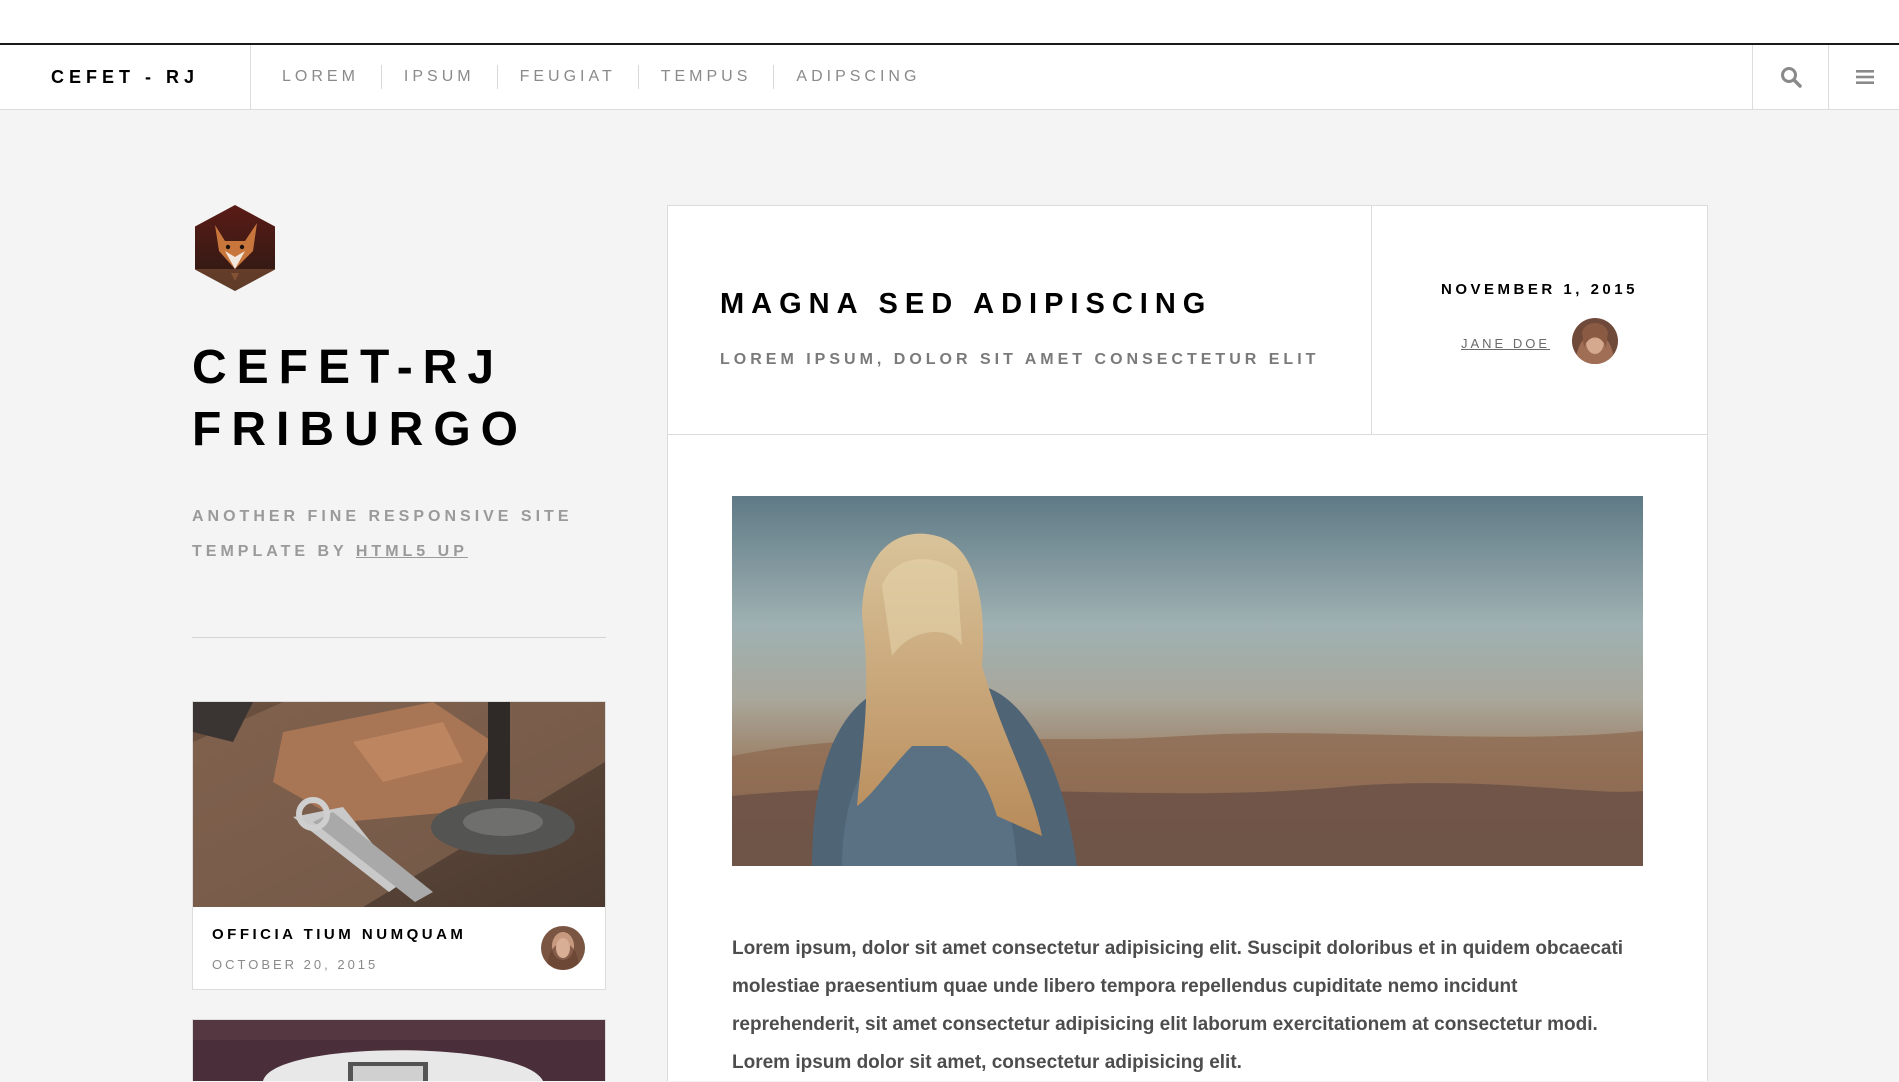 The height and width of the screenshot is (1082, 1899). Describe the element at coordinates (1539, 289) in the screenshot. I see `post-date: NOVEMBER 1, 2015` at that location.